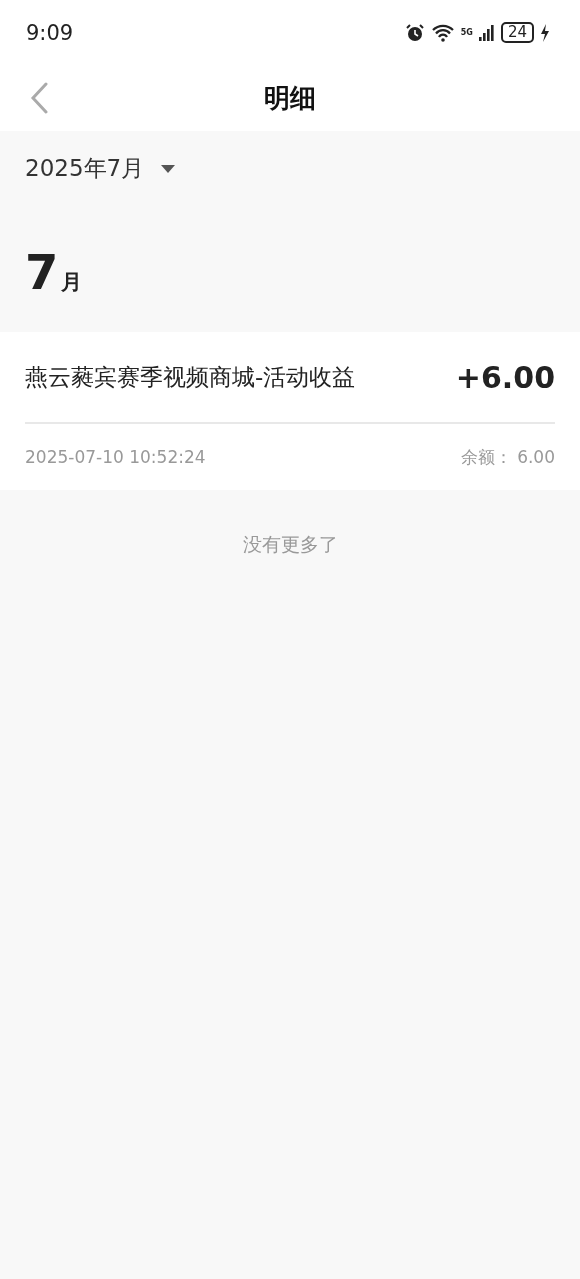 Image resolution: width=580 pixels, height=1279 pixels. I want to click on battery-level: 24, so click(517, 32).